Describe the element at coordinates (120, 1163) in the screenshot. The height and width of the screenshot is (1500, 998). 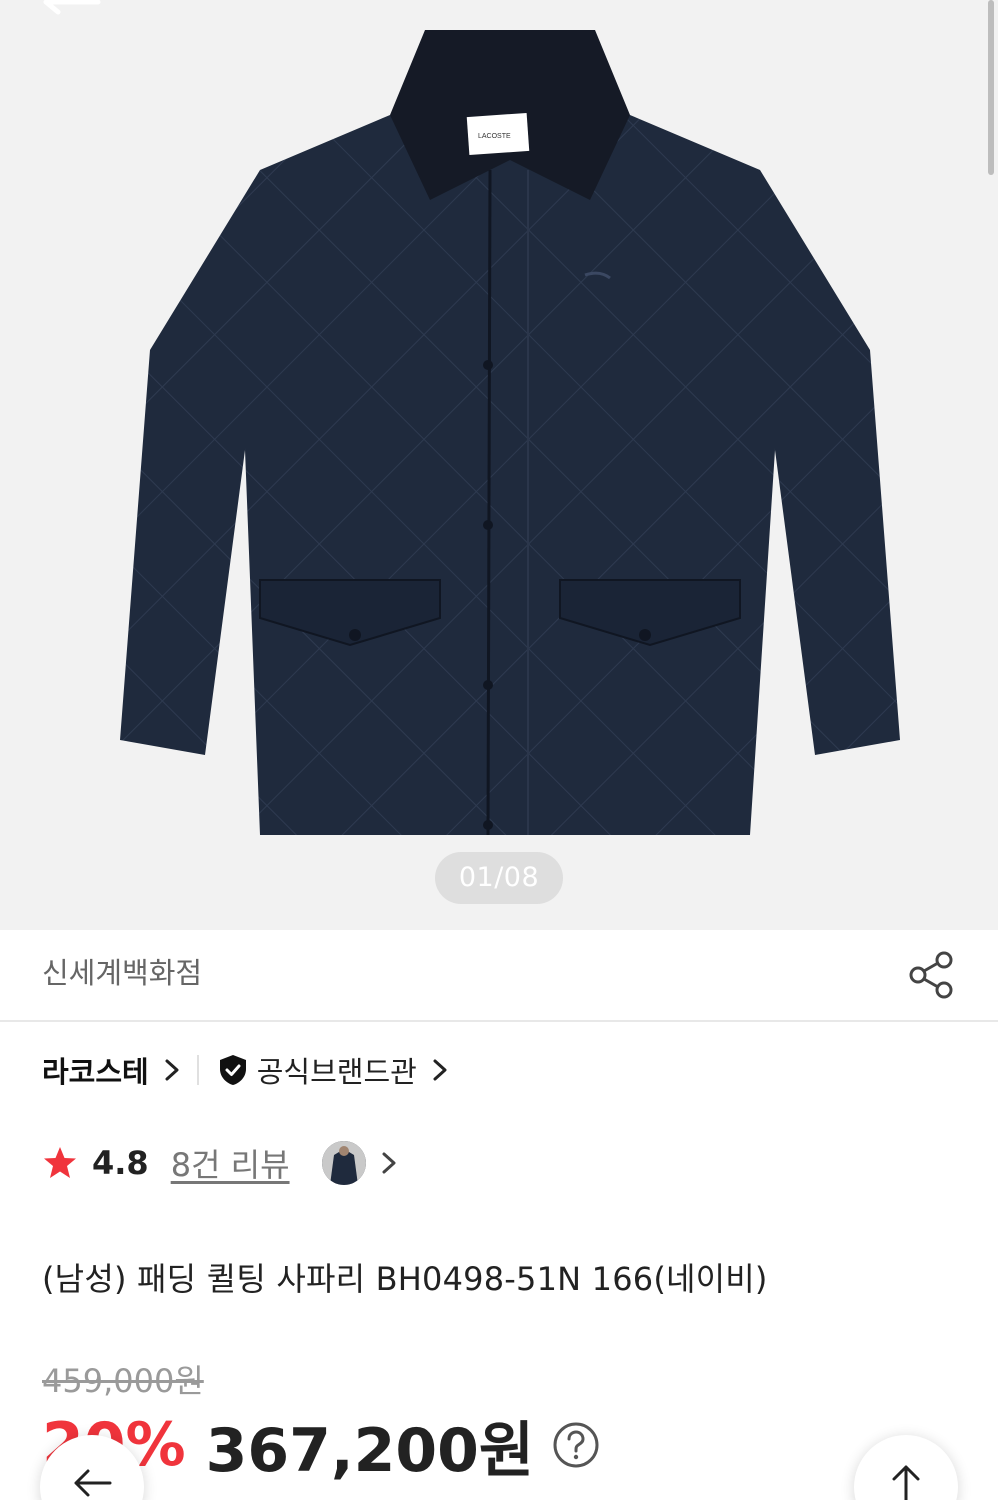
I see `rating-score: 4.8` at that location.